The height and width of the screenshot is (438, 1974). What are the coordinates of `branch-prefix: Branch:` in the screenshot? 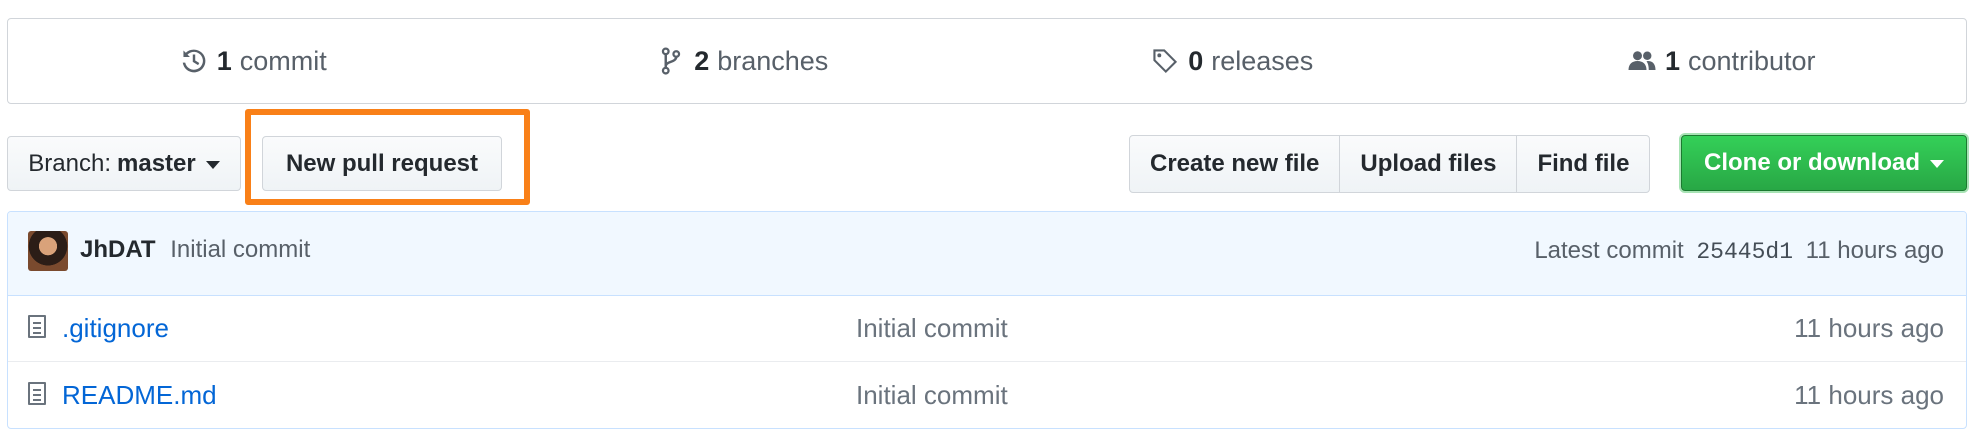 It's located at (69, 163).